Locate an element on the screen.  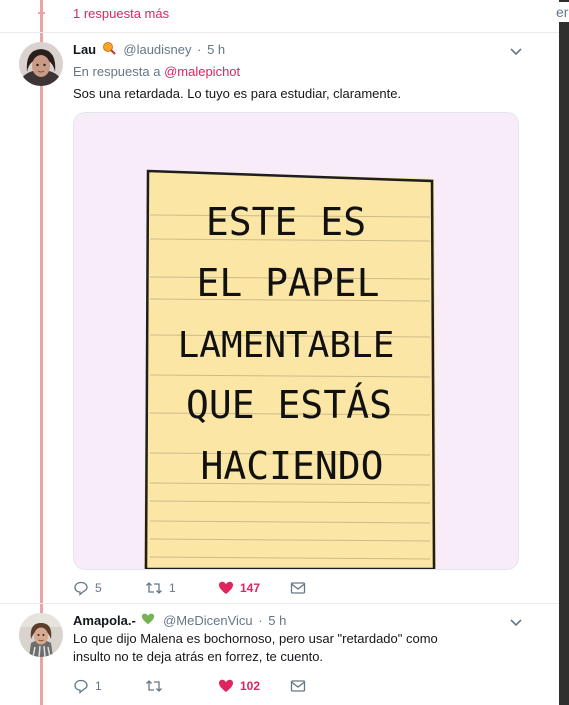
handle: @laudisney is located at coordinates (157, 49).